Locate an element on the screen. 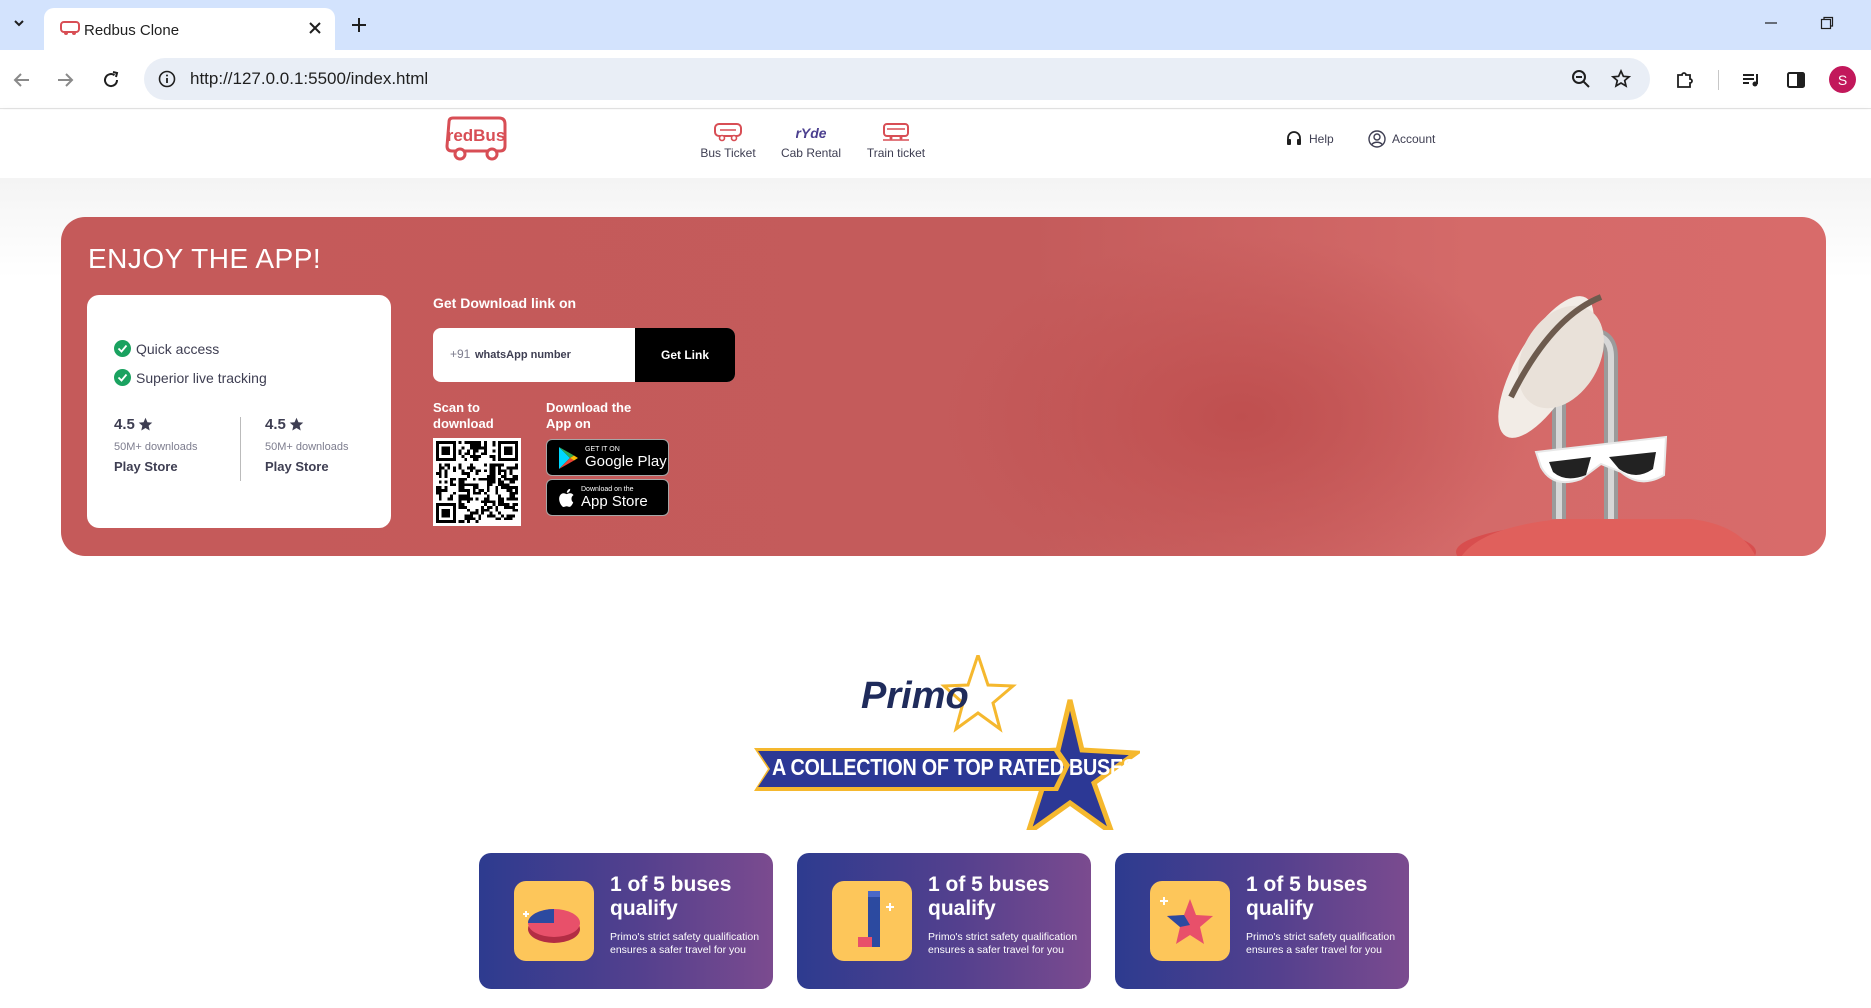 This screenshot has width=1871, height=1008. tab-close-button is located at coordinates (315, 28).